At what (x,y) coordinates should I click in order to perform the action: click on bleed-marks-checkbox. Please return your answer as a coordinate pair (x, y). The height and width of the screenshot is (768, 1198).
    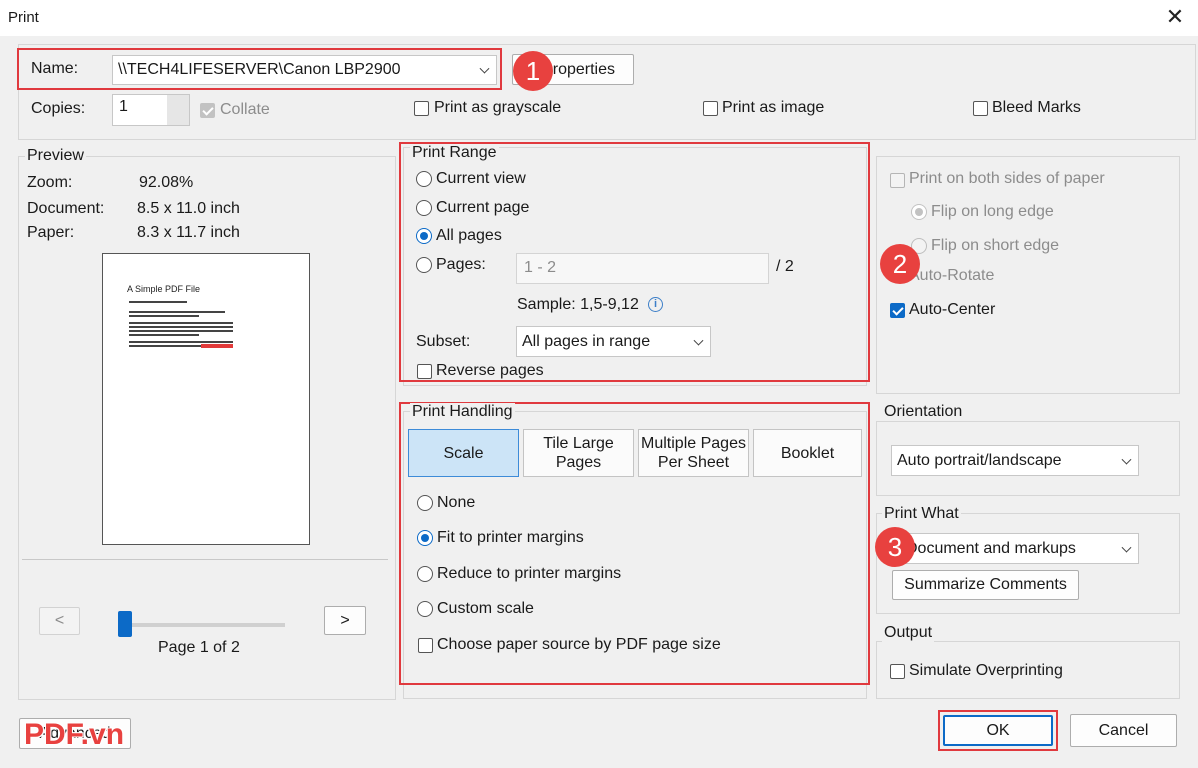
    Looking at the image, I should click on (980, 108).